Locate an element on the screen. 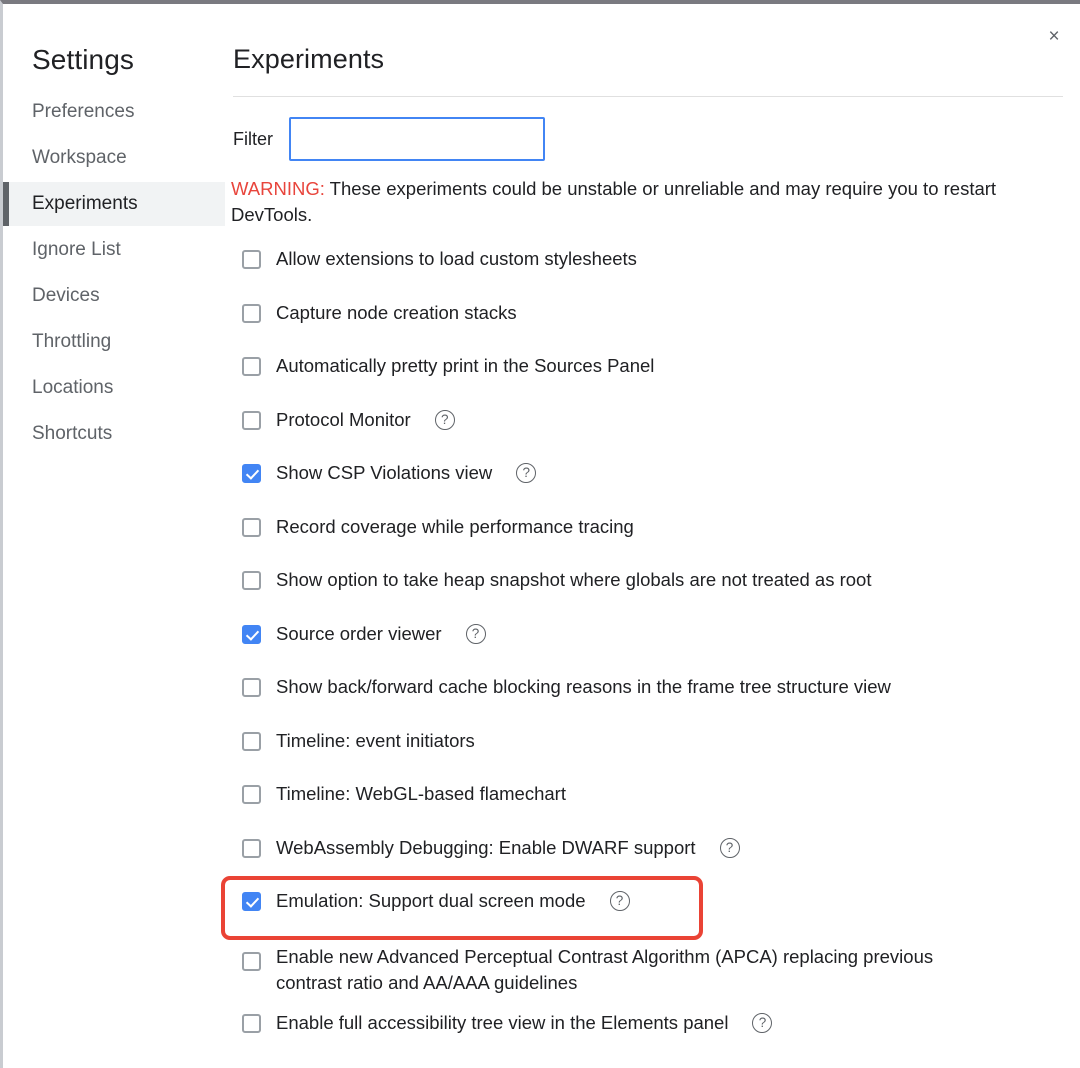 This screenshot has width=1080, height=1068. pane-title: Experiments is located at coordinates (309, 59).